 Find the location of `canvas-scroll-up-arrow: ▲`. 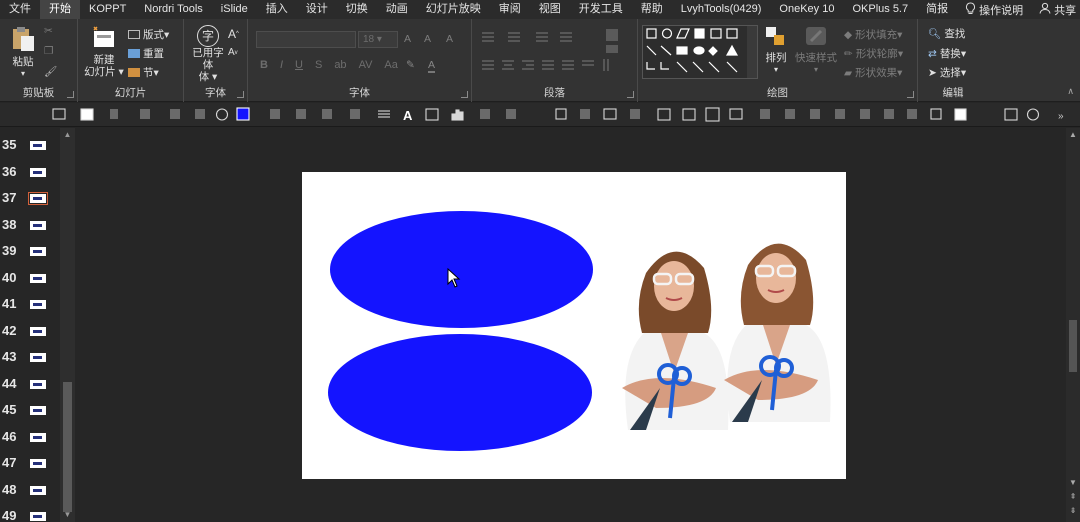

canvas-scroll-up-arrow: ▲ is located at coordinates (1073, 134).